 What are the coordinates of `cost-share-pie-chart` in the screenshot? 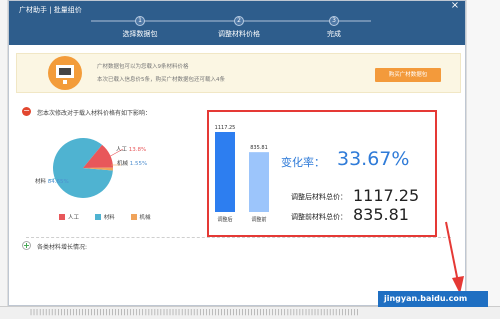 It's located at (86, 167).